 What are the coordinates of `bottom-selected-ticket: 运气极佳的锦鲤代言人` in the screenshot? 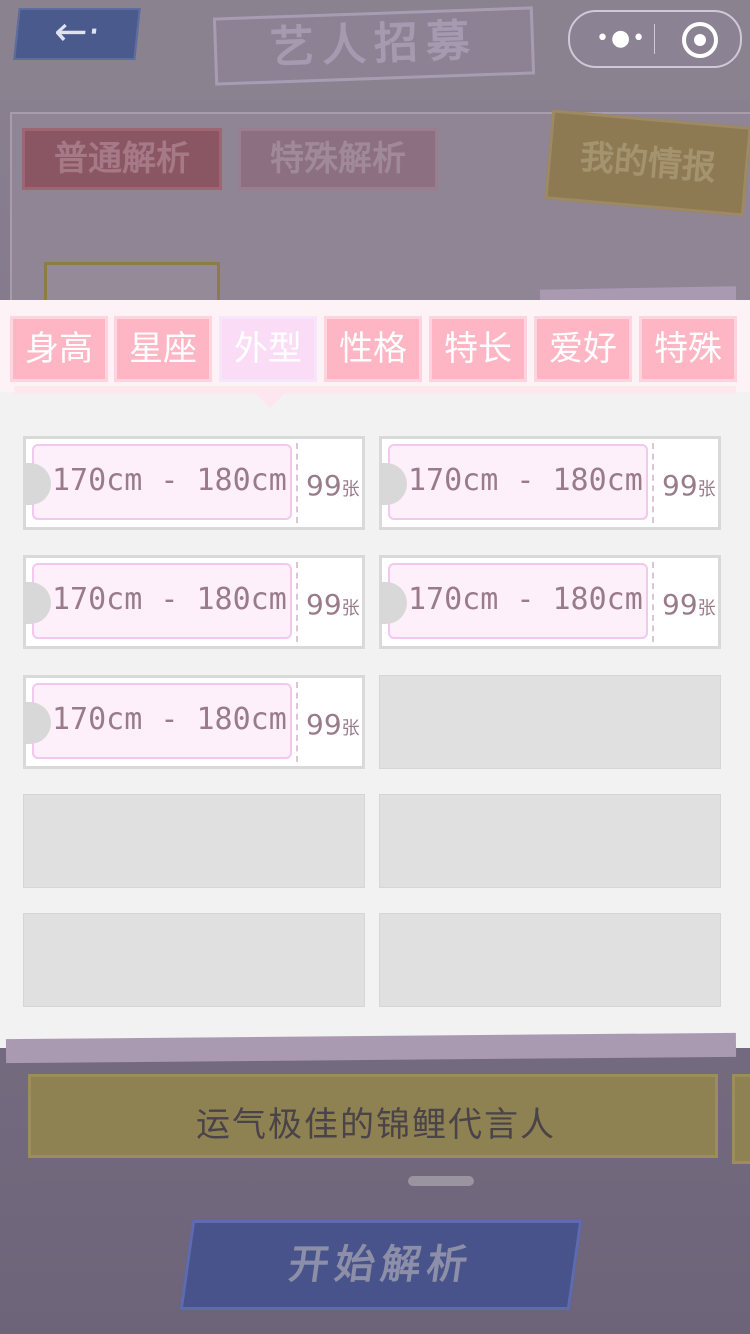 It's located at (373, 1116).